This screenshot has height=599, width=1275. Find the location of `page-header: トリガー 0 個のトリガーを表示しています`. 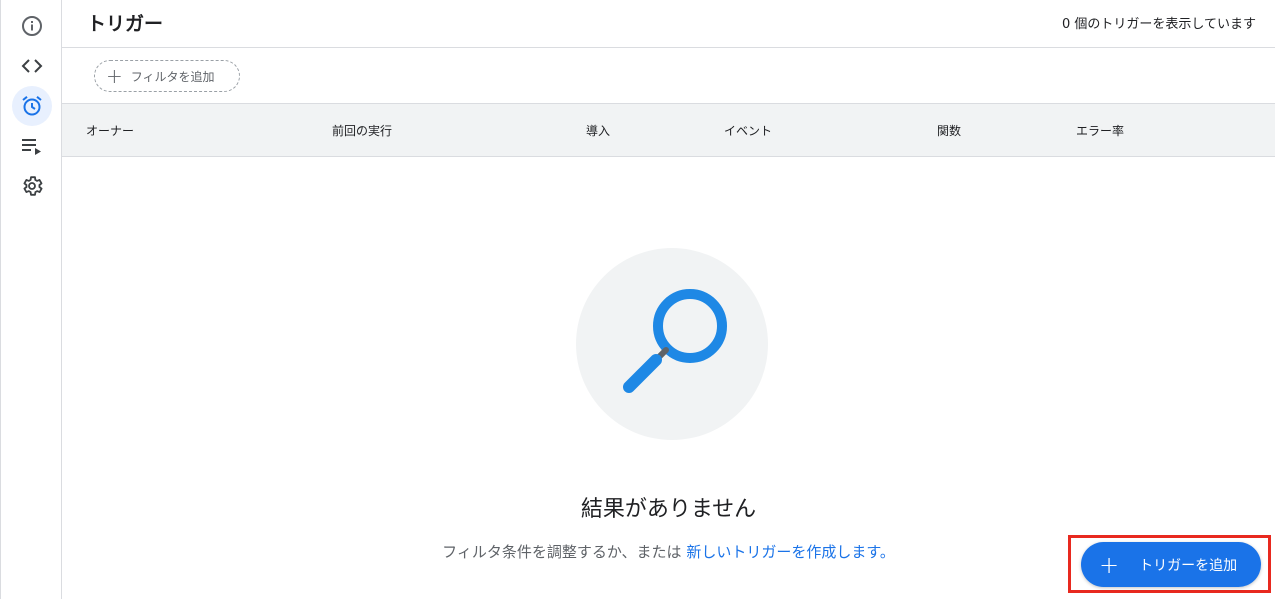

page-header: トリガー 0 個のトリガーを表示しています is located at coordinates (668, 24).